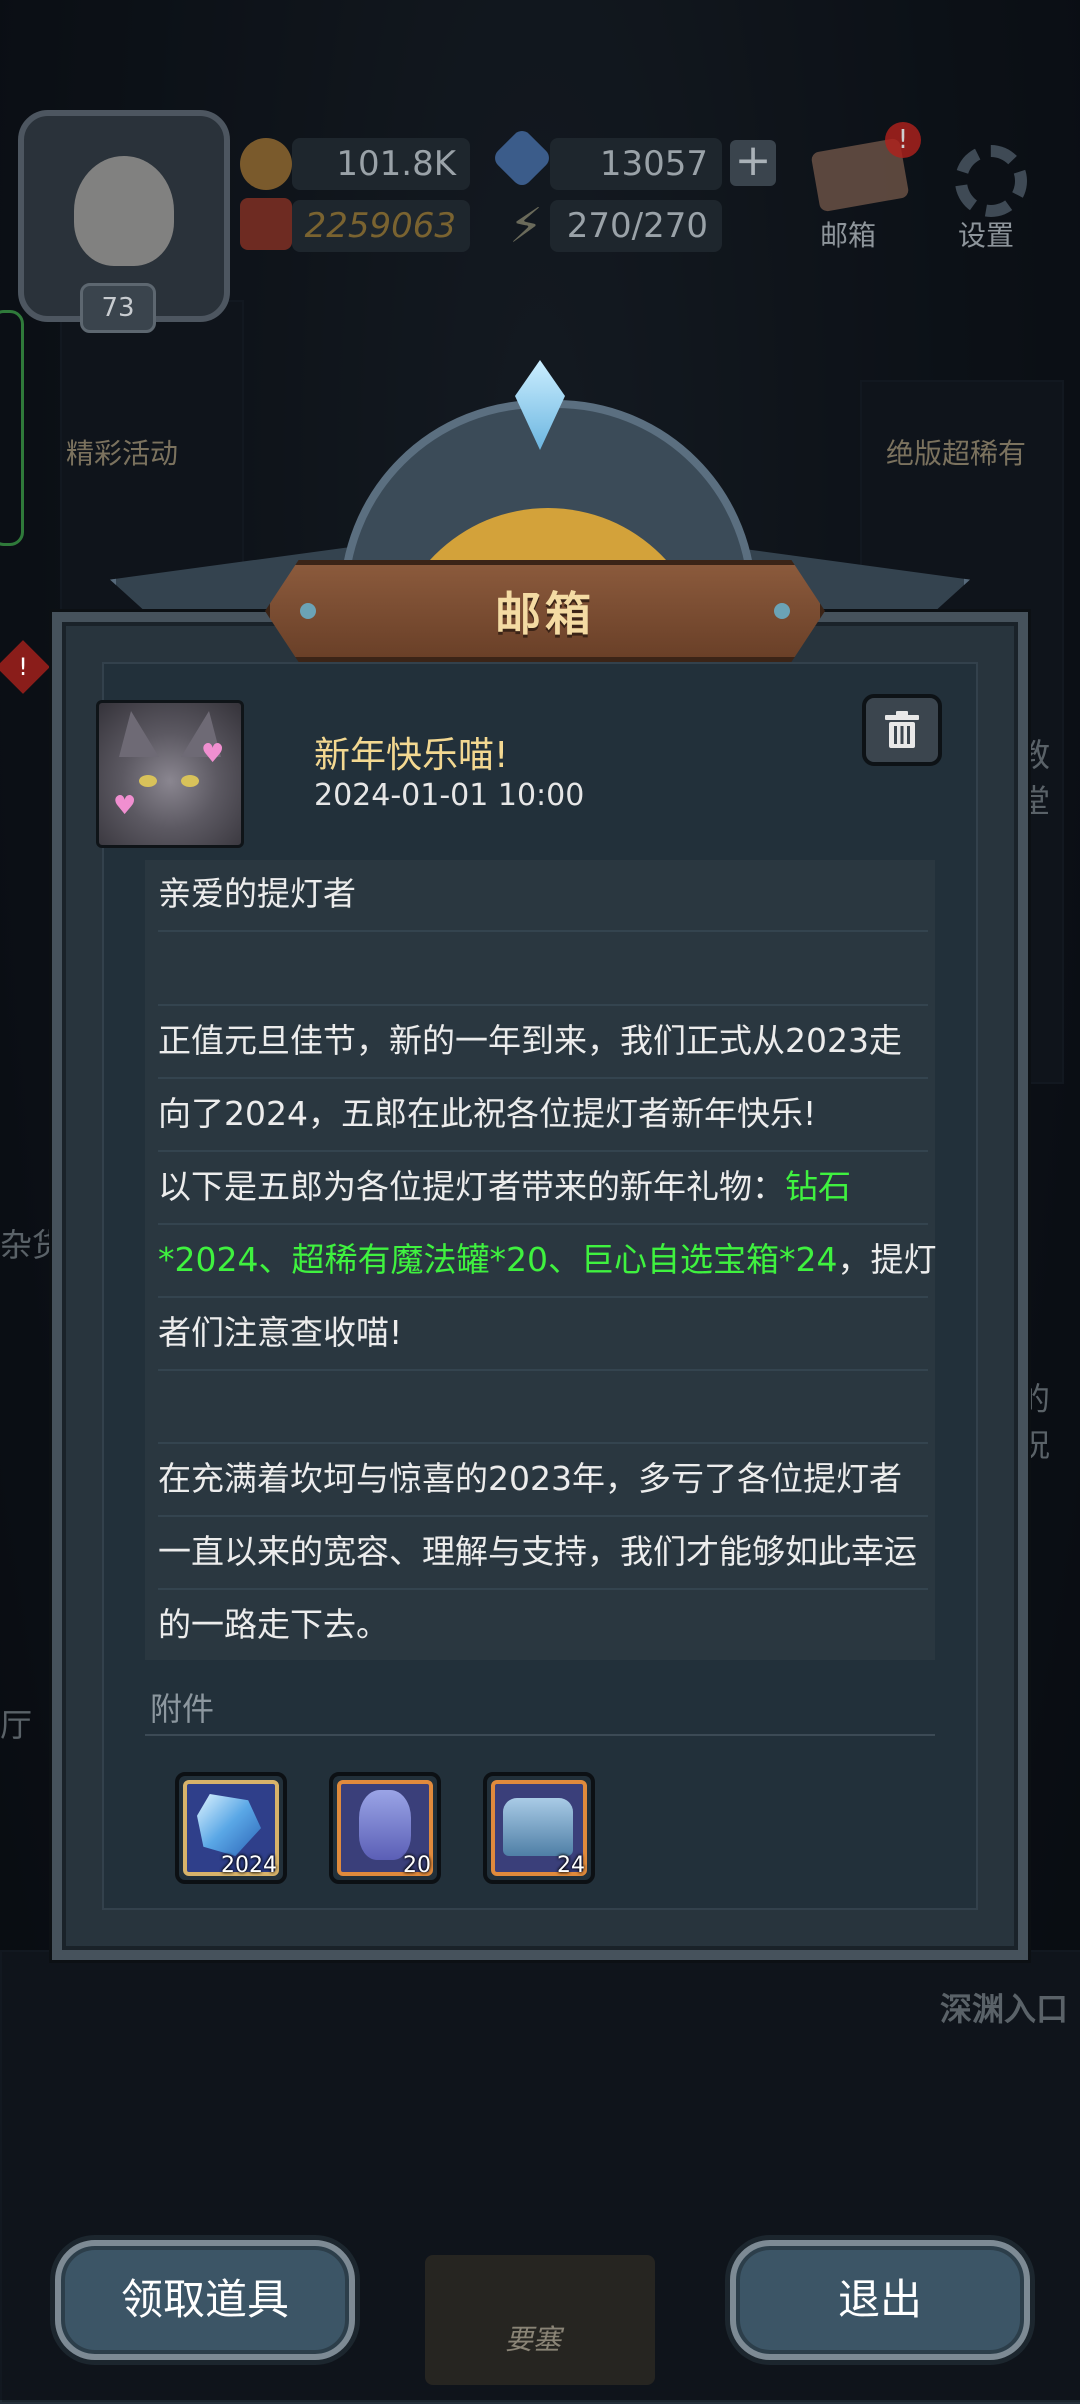 The width and height of the screenshot is (1080, 2404). Describe the element at coordinates (880, 2300) in the screenshot. I see `exit-button: 退出` at that location.